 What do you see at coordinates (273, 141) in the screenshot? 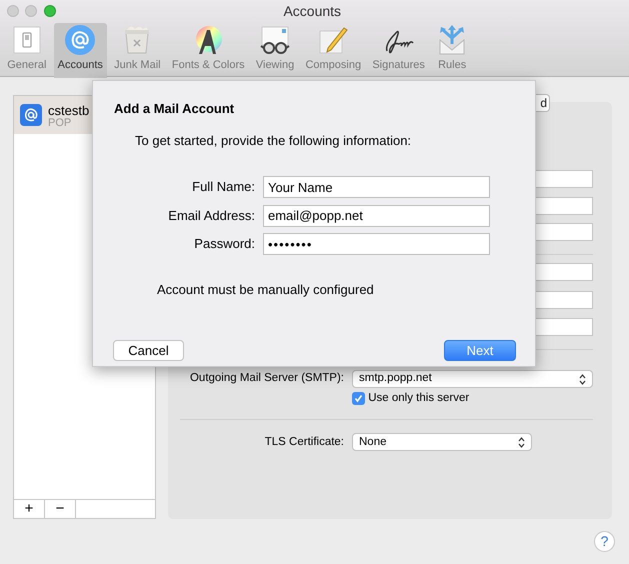
I see `dialog-intro: To get started, provide the following information:` at bounding box center [273, 141].